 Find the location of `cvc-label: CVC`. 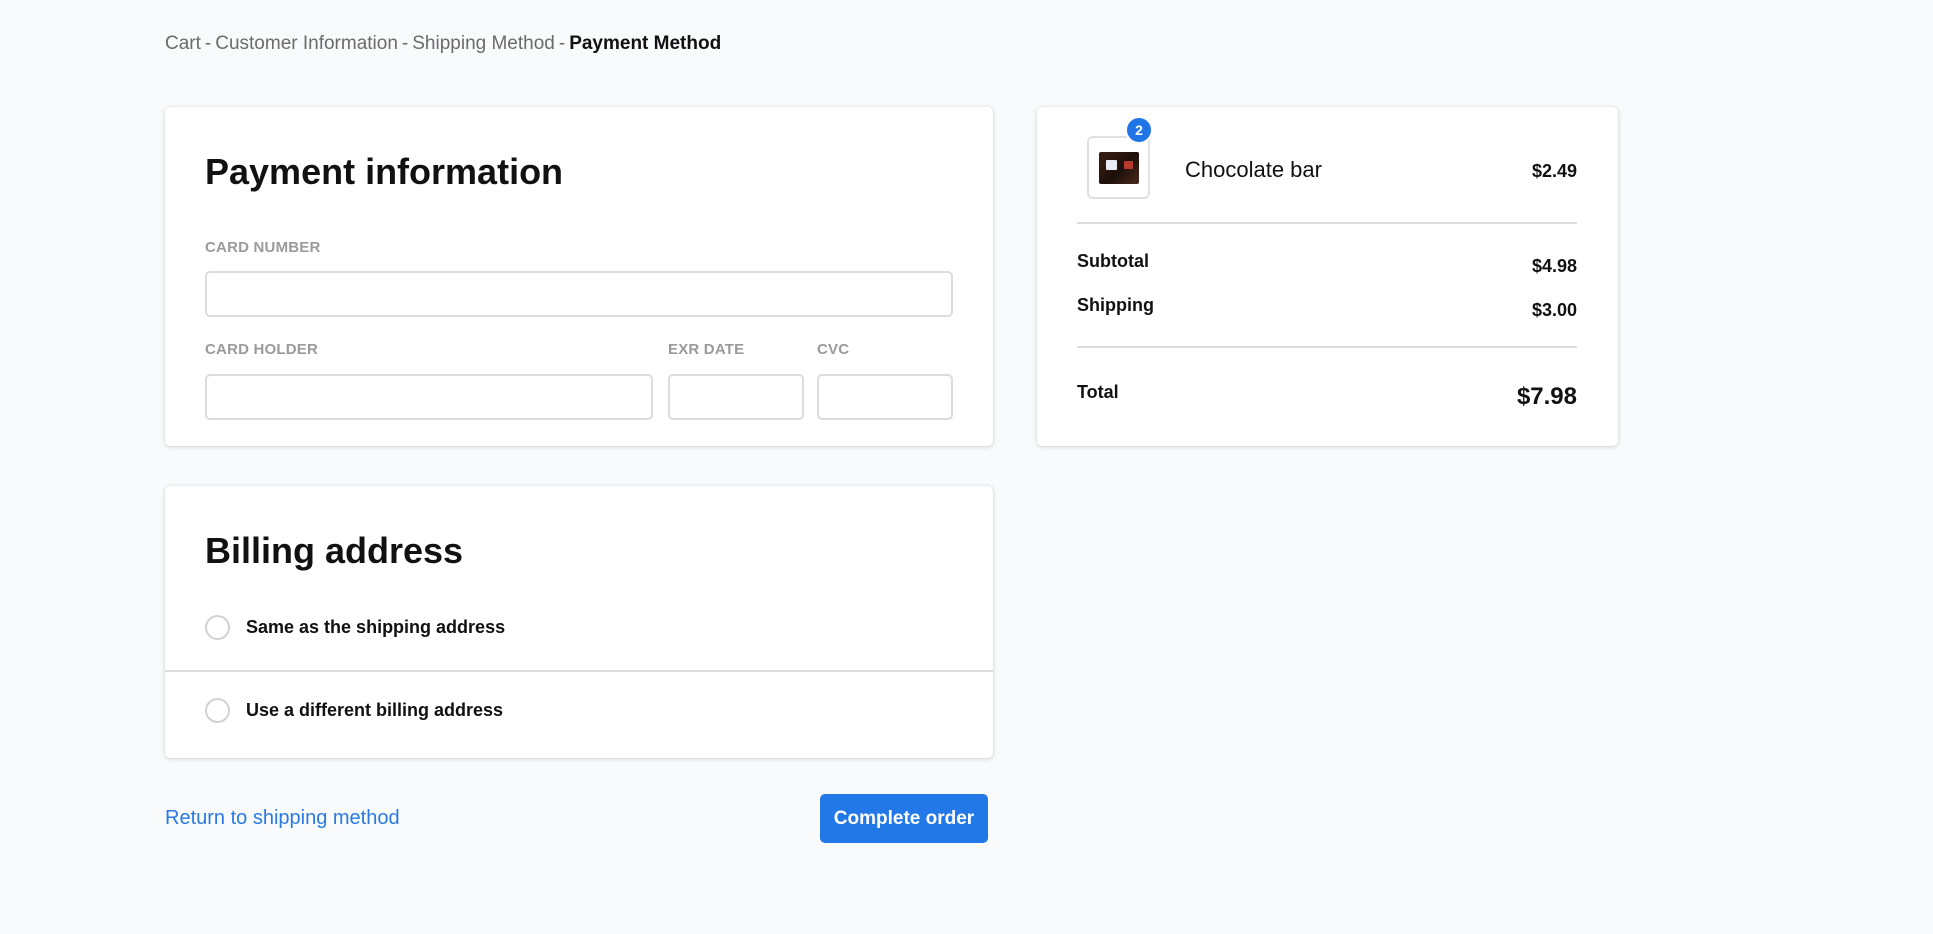

cvc-label: CVC is located at coordinates (833, 349).